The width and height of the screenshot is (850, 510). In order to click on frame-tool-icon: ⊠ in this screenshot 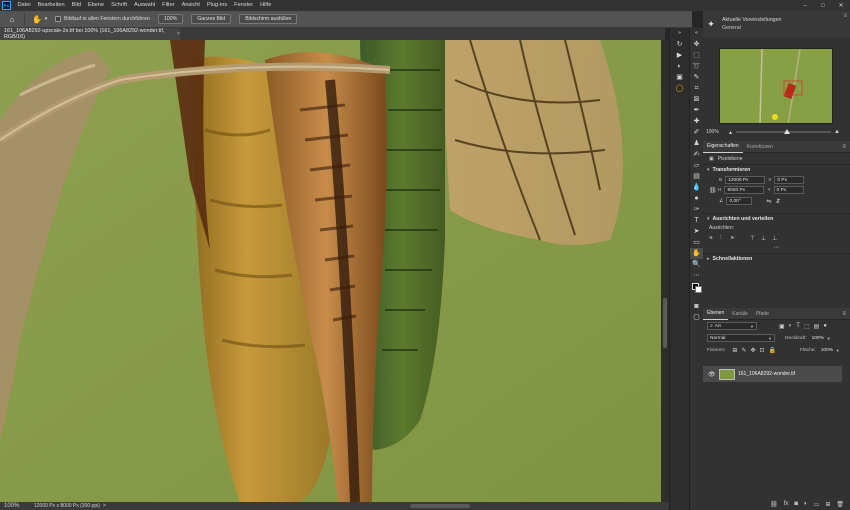, I will do `click(696, 99)`.